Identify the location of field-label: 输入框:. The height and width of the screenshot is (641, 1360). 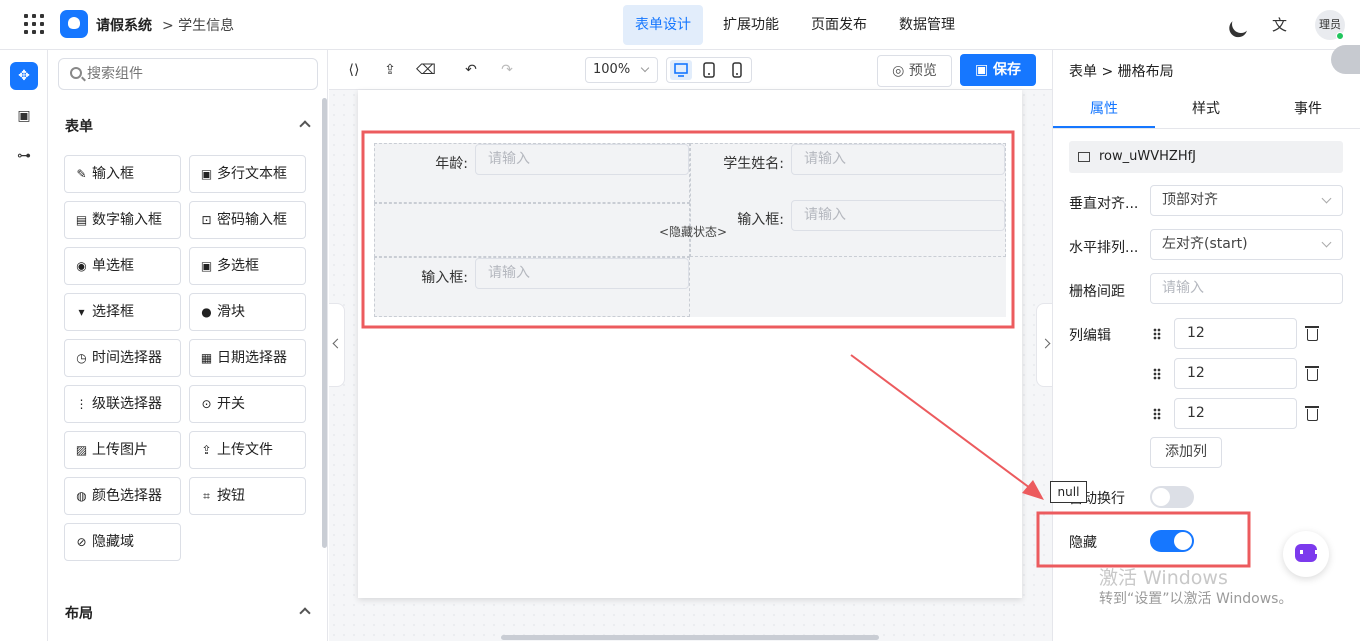
(444, 278).